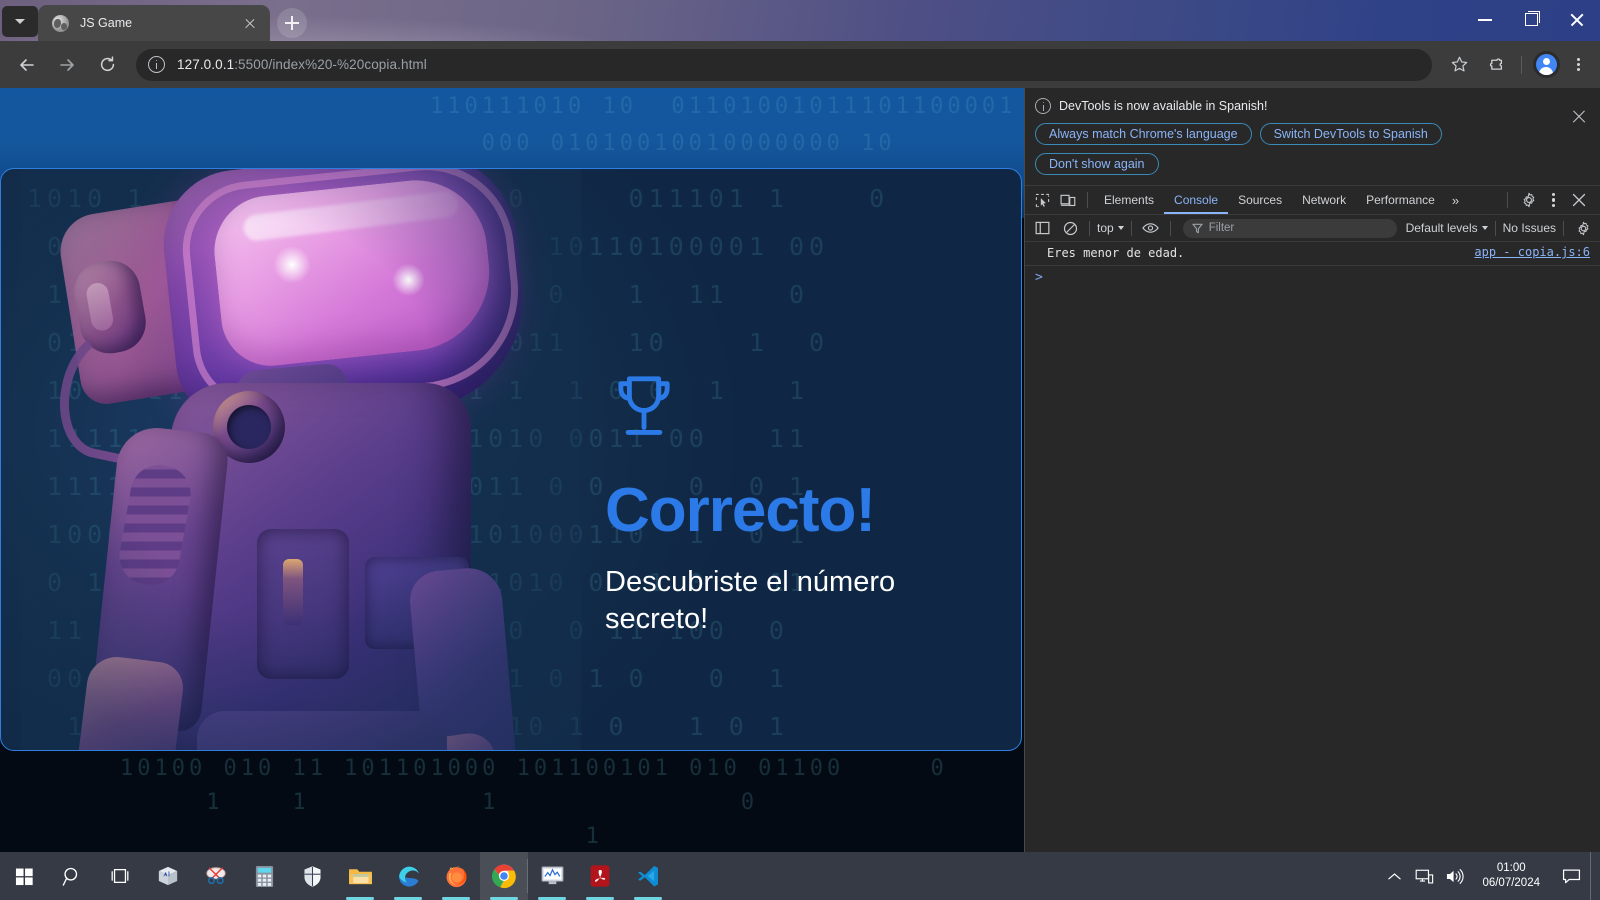  I want to click on site-info-icon, so click(156, 64).